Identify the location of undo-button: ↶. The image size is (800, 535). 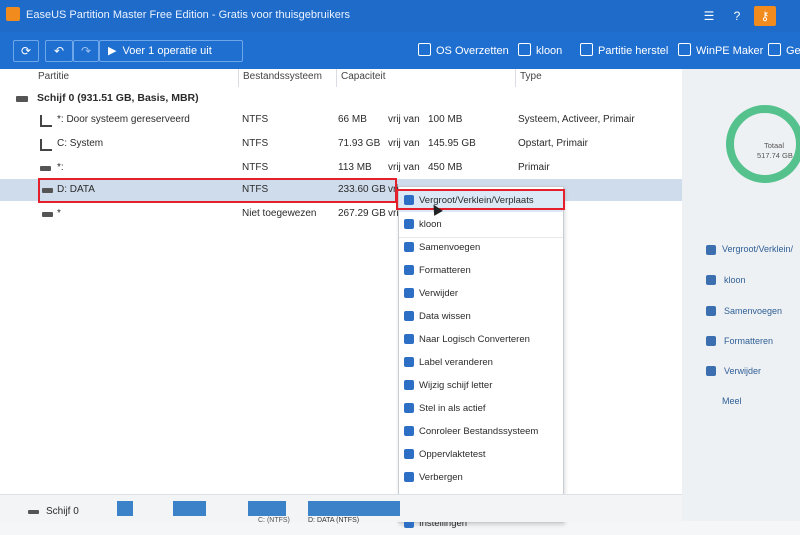
(59, 51).